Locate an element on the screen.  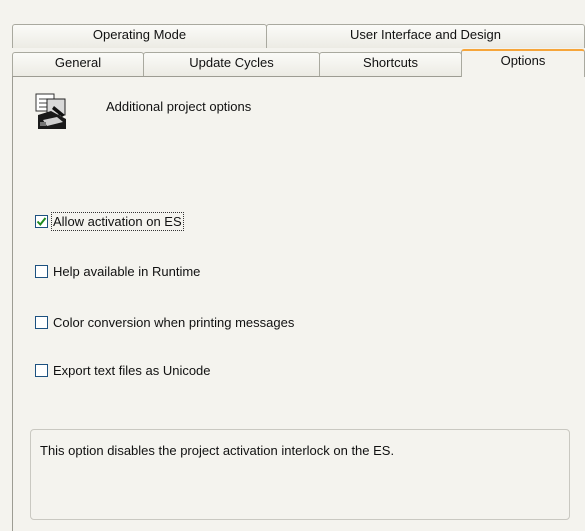
options-heading: Additional project options is located at coordinates (179, 106).